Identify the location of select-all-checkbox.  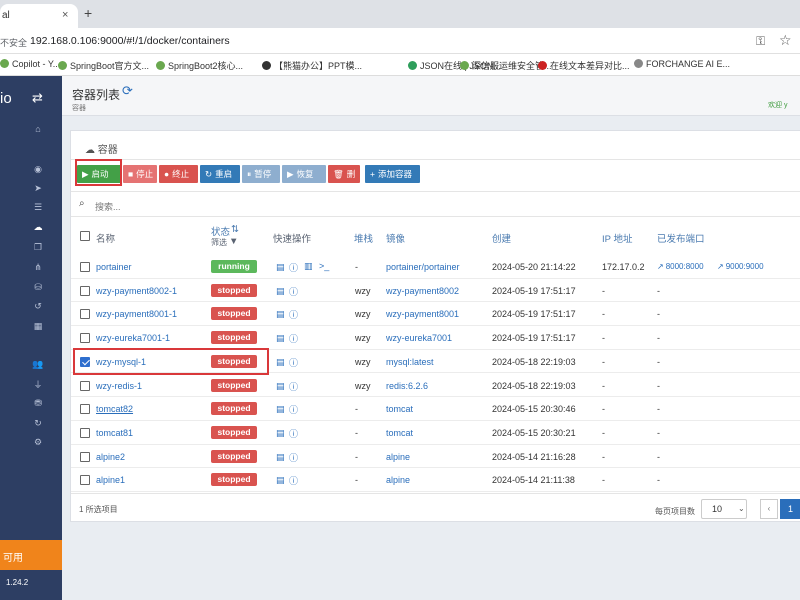
(85, 236).